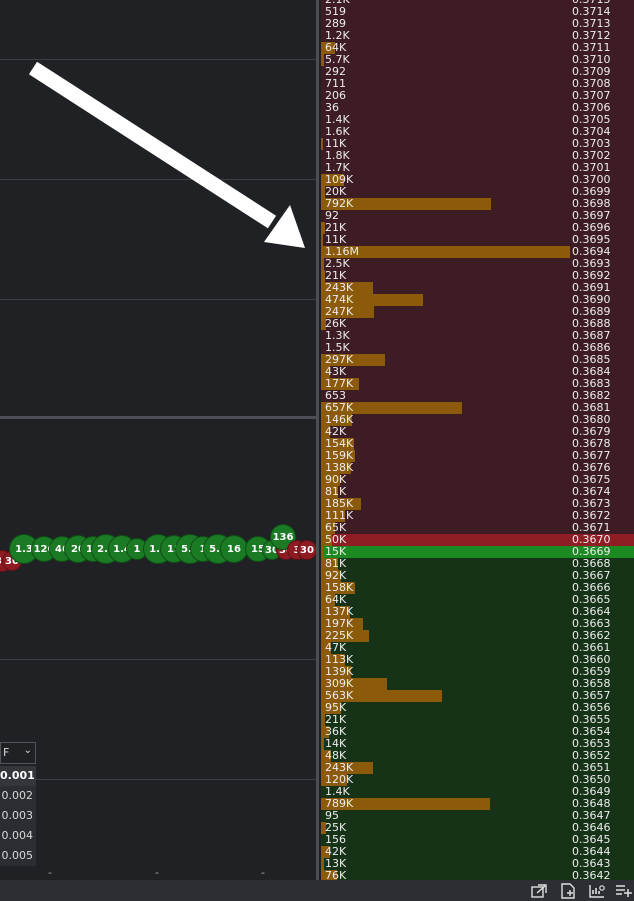 The height and width of the screenshot is (901, 634). I want to click on buy-trade-bubble: 16, so click(234, 549).